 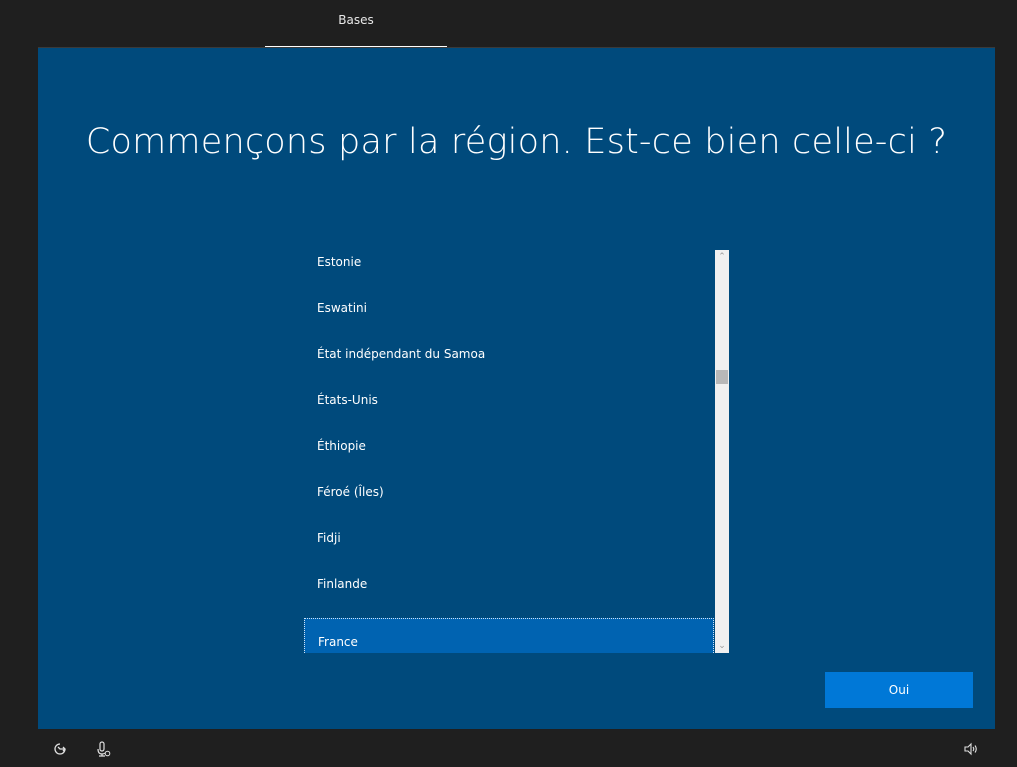 What do you see at coordinates (509, 411) in the screenshot?
I see `list-item: États-Unis` at bounding box center [509, 411].